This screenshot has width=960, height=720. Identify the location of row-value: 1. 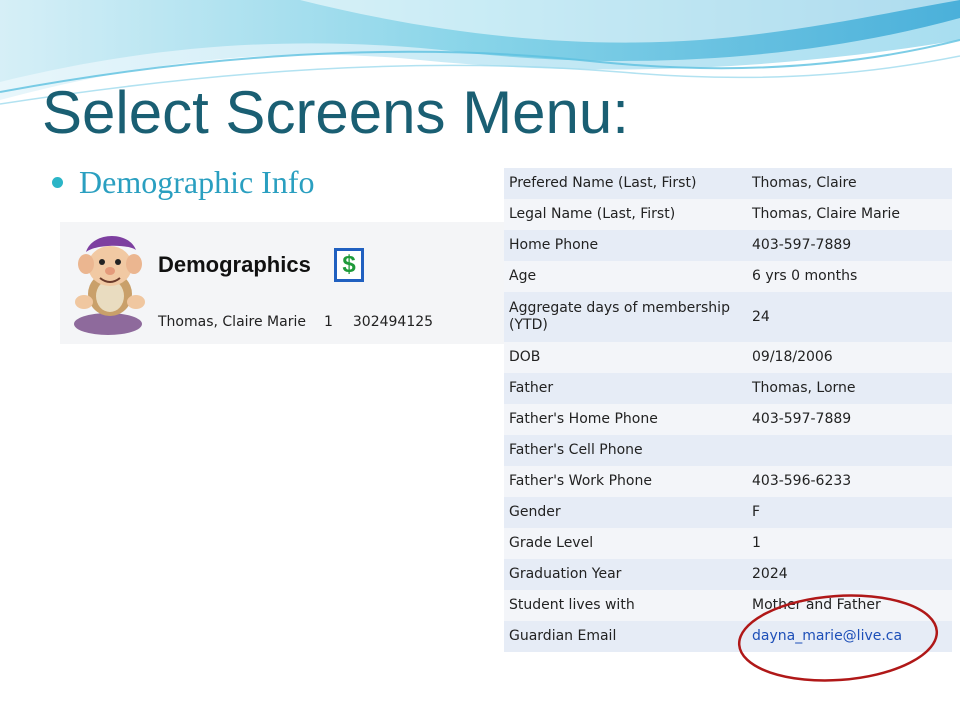
(756, 543).